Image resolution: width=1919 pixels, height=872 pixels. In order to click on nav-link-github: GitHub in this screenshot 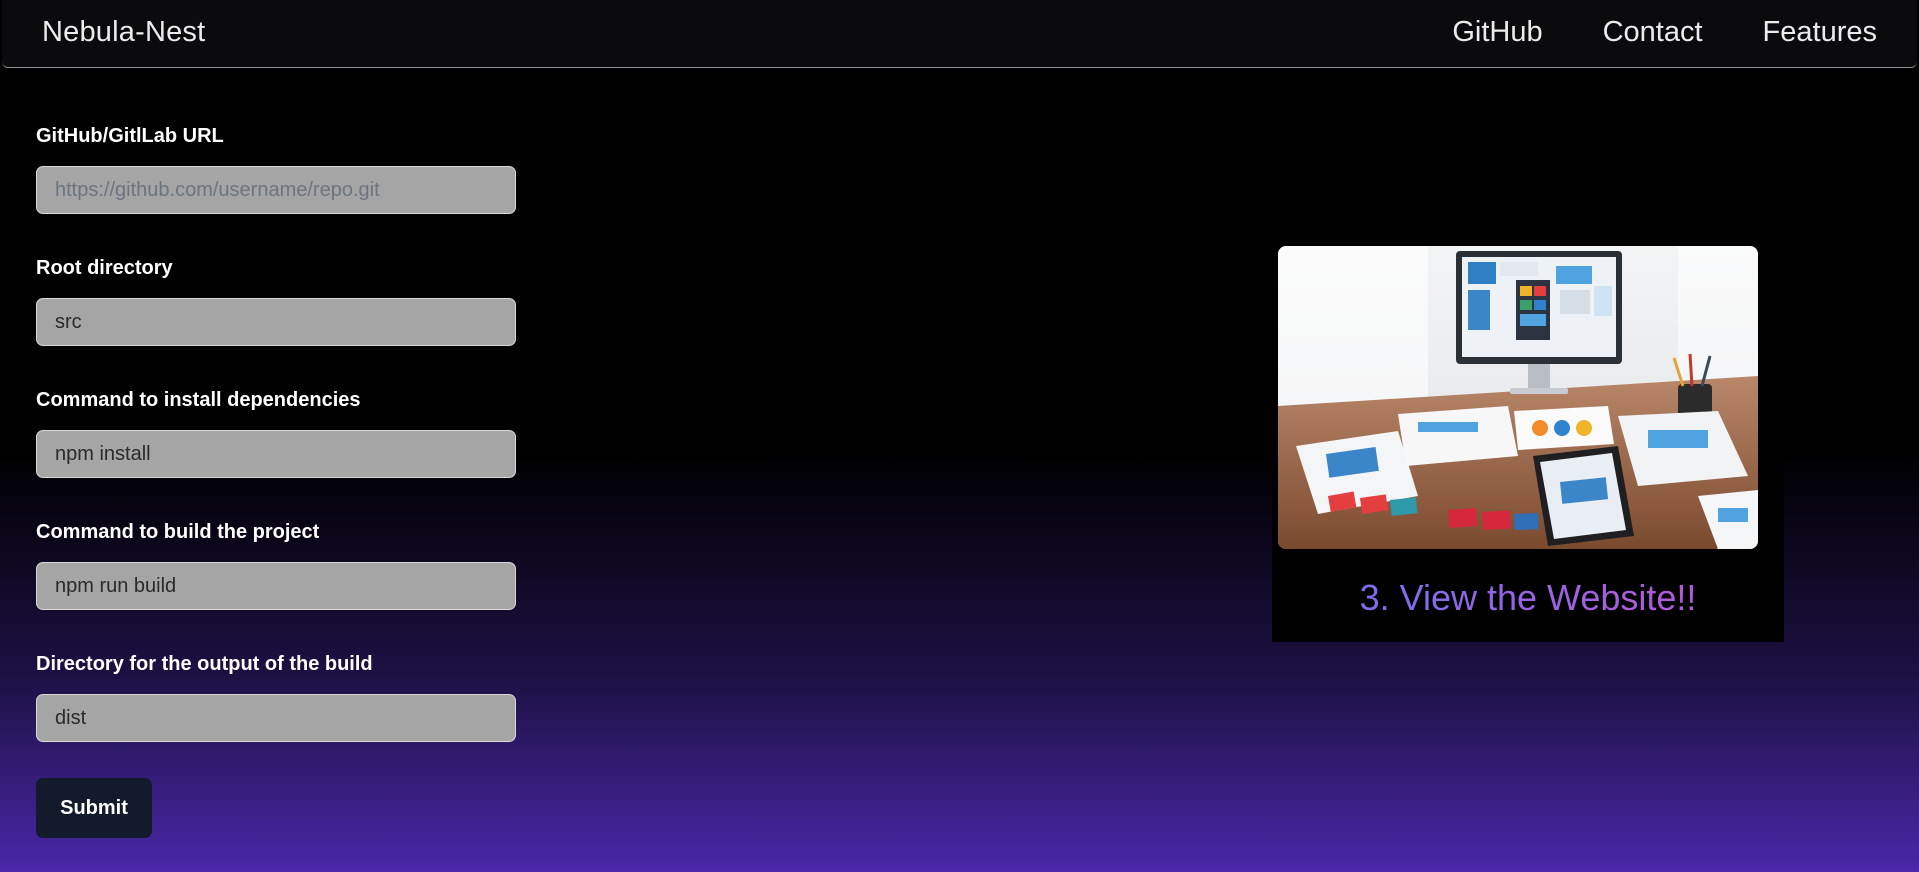, I will do `click(1497, 32)`.